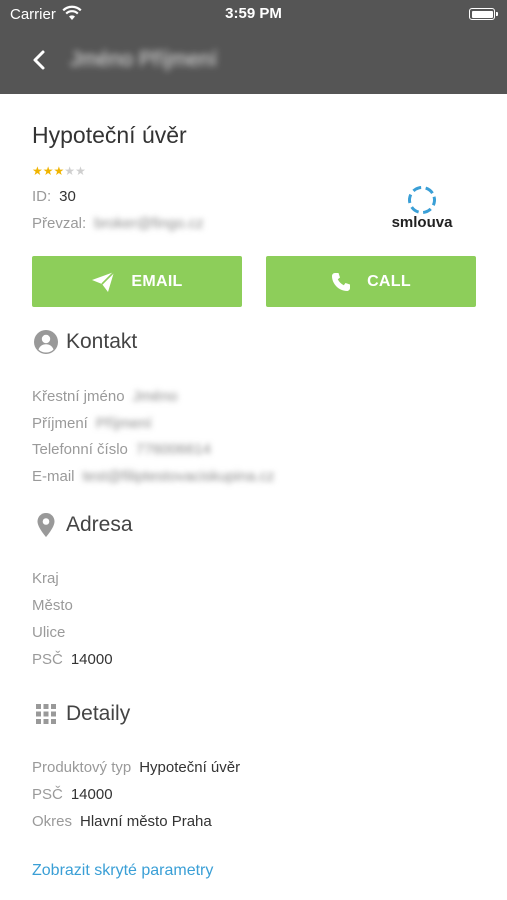 This screenshot has height=900, width=507. What do you see at coordinates (45, 578) in the screenshot?
I see `field-label: Kraj` at bounding box center [45, 578].